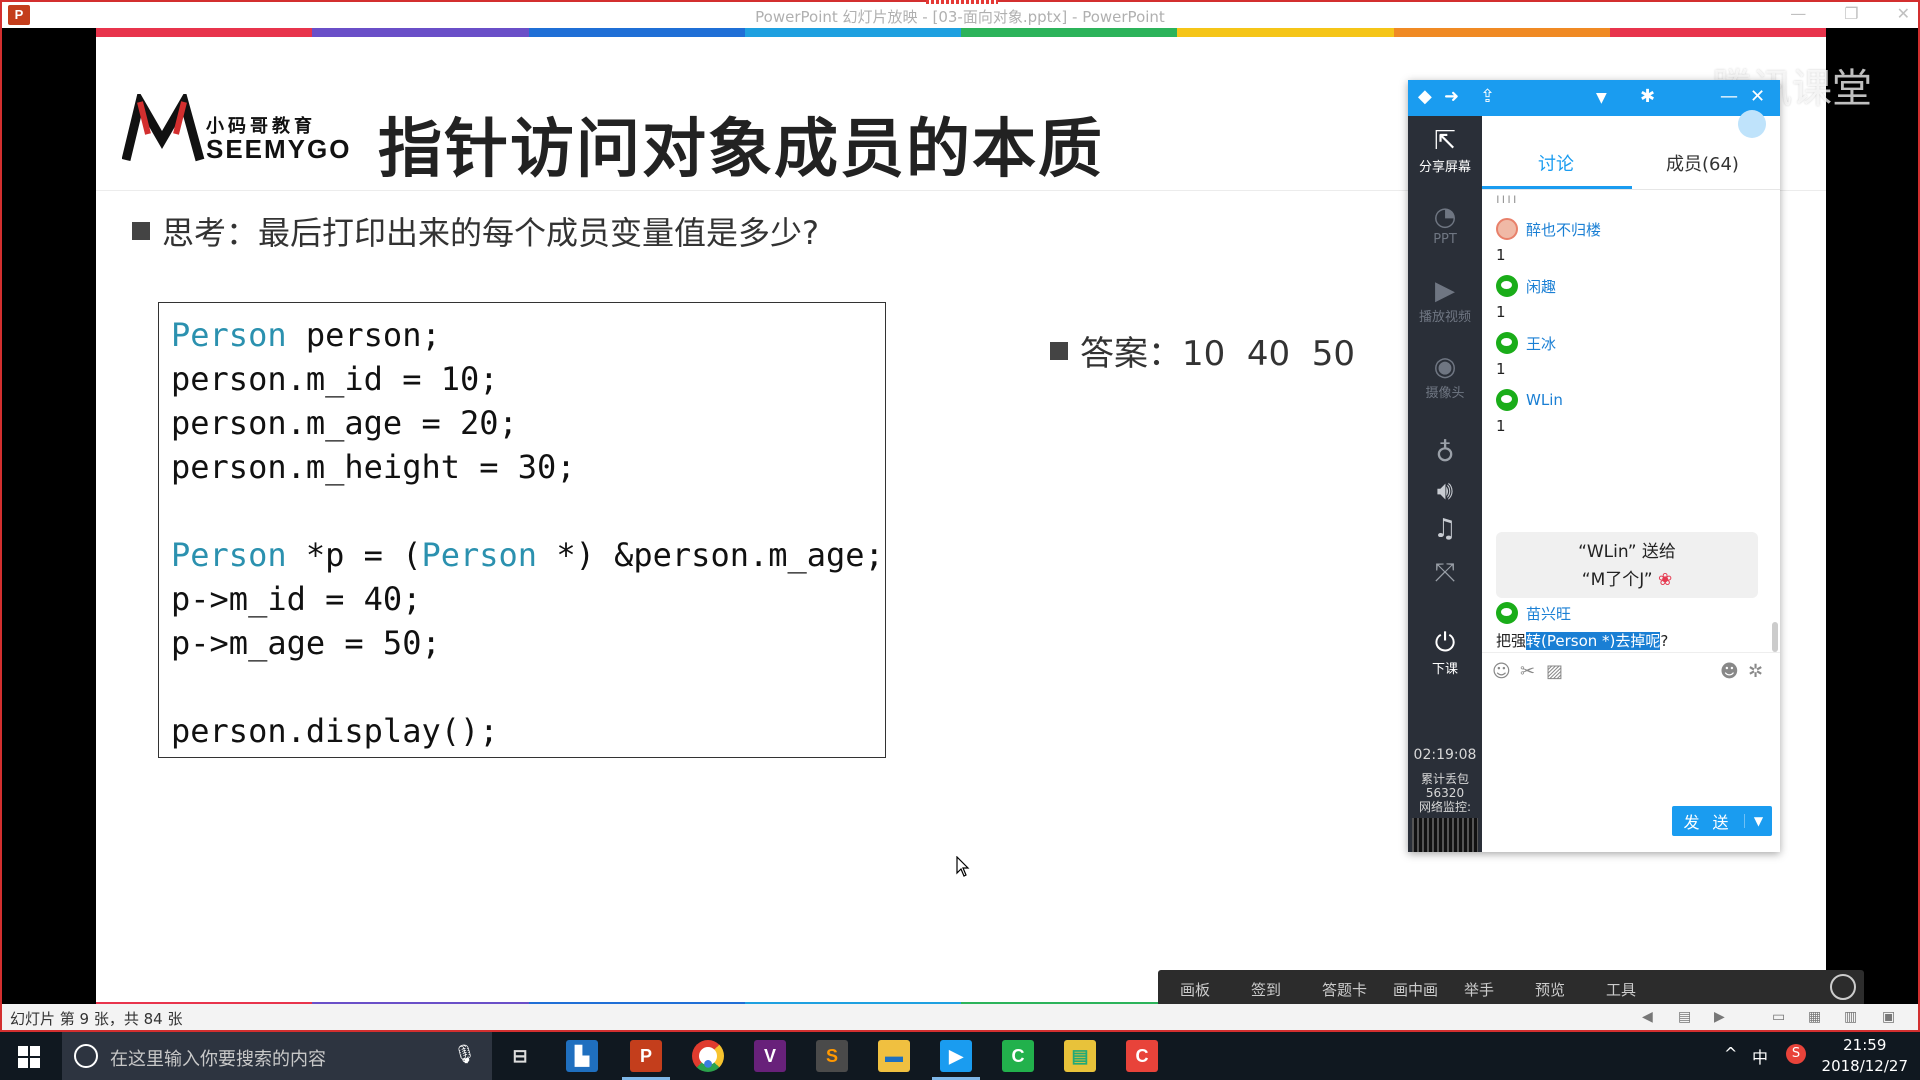 The height and width of the screenshot is (1080, 1920). What do you see at coordinates (1851, 13) in the screenshot?
I see `restore-button: ❐` at bounding box center [1851, 13].